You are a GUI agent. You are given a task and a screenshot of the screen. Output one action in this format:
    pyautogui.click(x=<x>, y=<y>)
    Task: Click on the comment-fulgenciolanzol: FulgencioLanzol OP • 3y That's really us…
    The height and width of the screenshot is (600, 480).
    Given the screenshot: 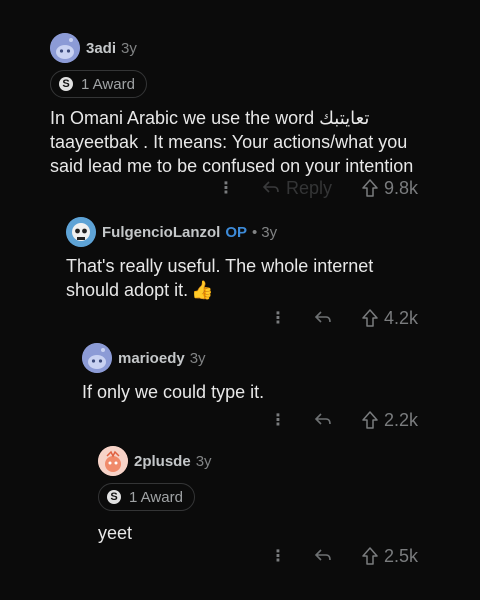 What is the action you would take?
    pyautogui.click(x=266, y=259)
    